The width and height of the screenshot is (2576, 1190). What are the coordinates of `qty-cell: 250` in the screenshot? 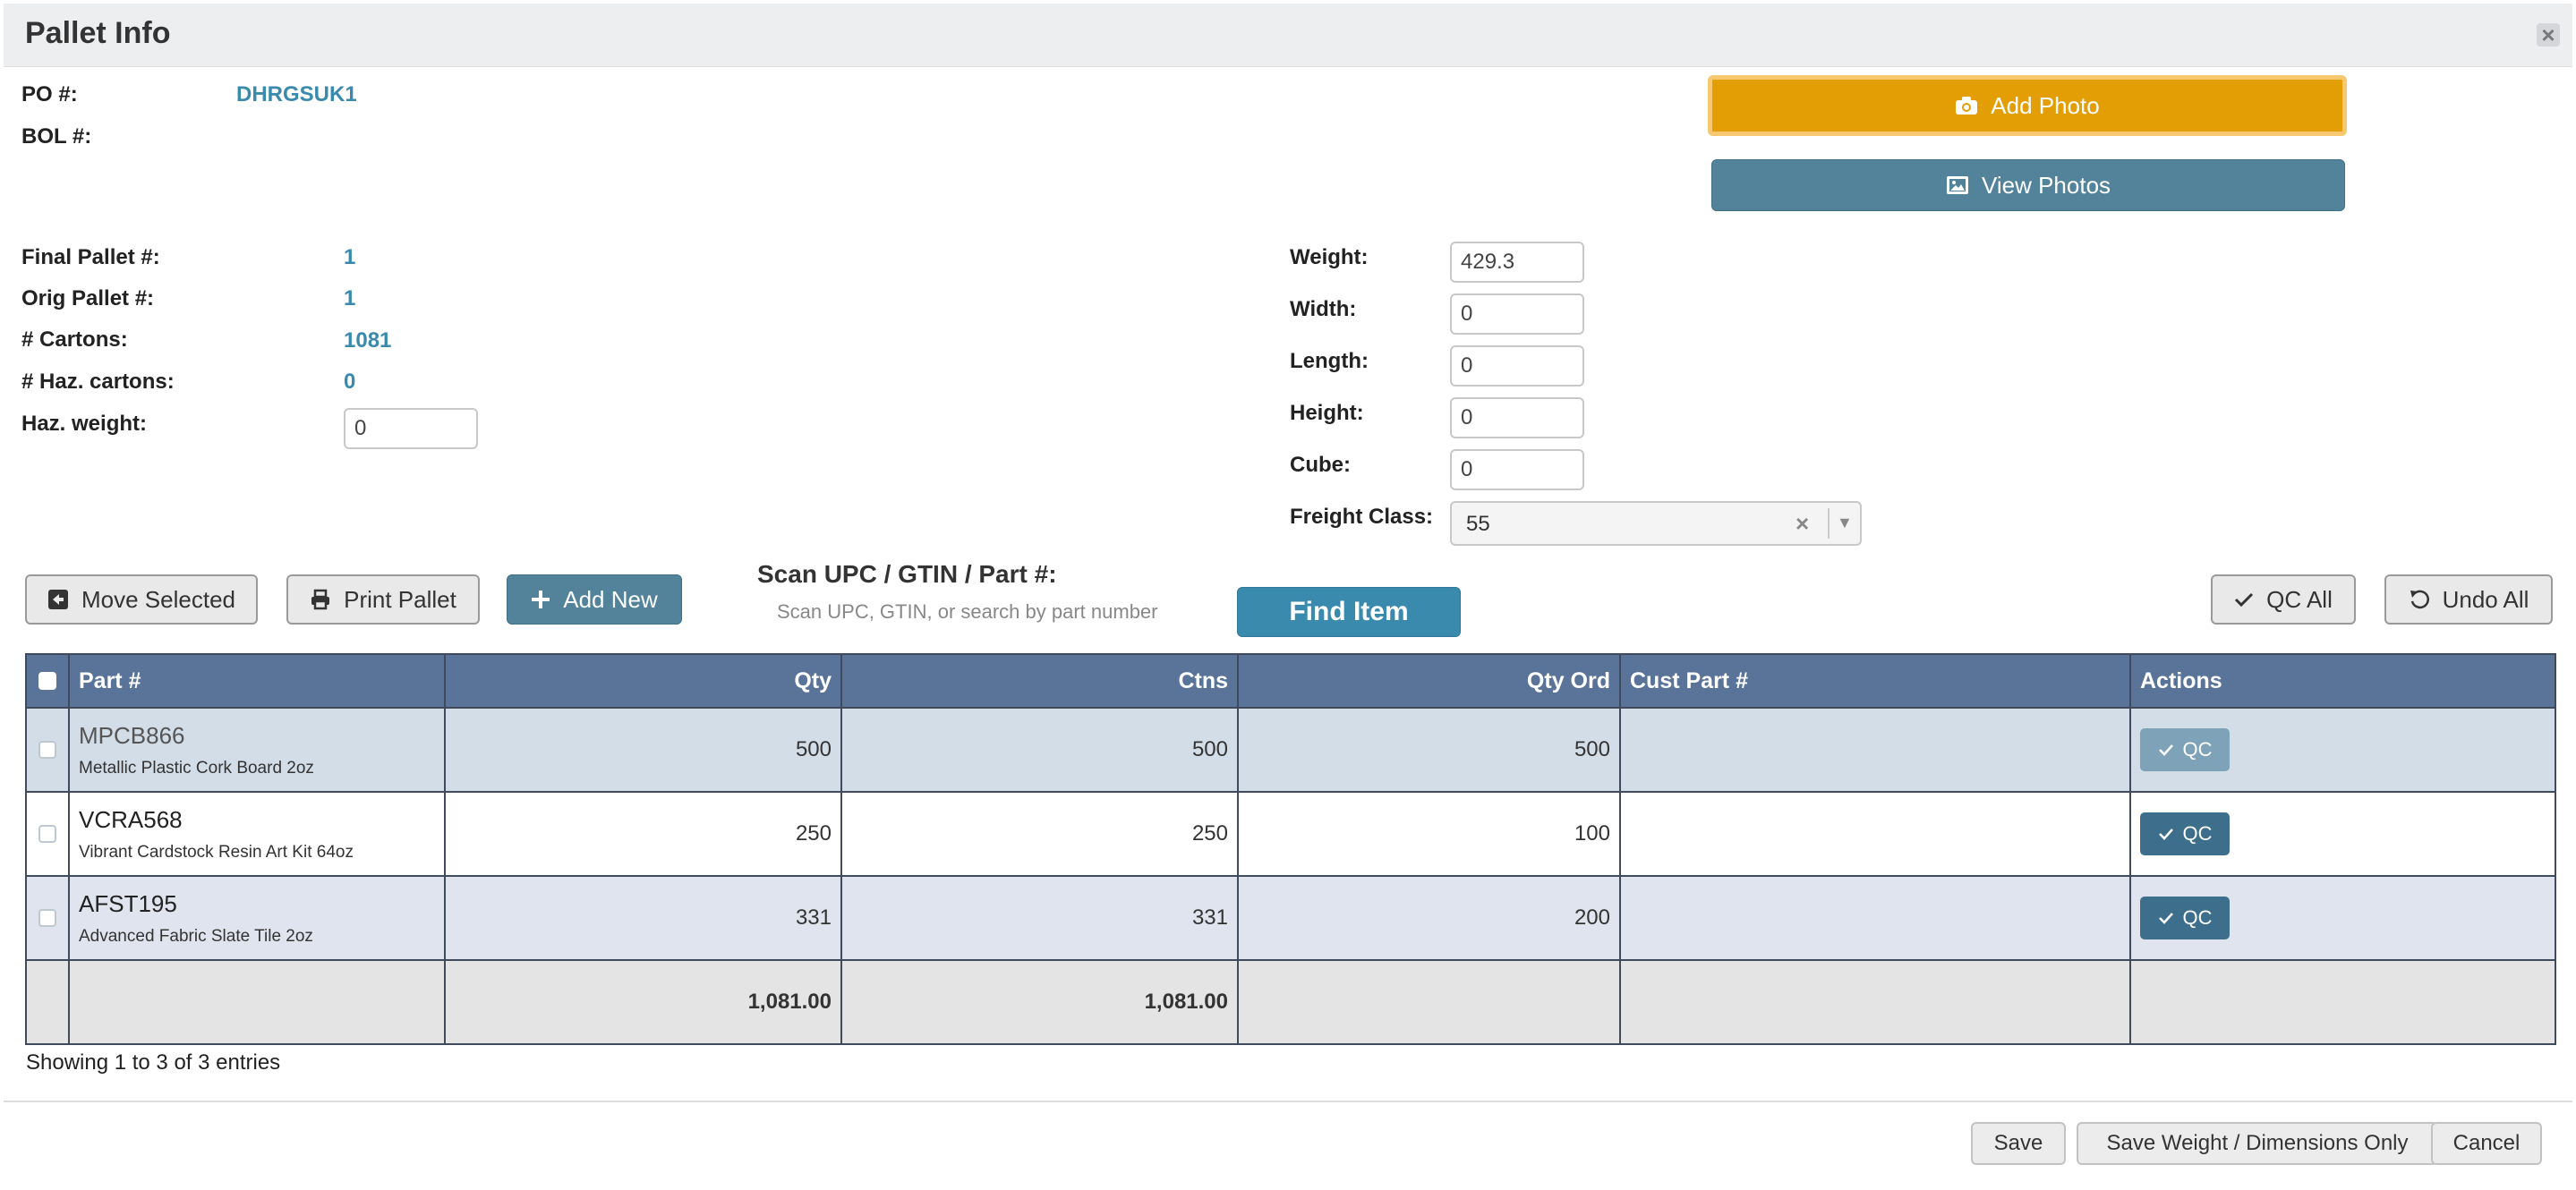 It's located at (643, 834).